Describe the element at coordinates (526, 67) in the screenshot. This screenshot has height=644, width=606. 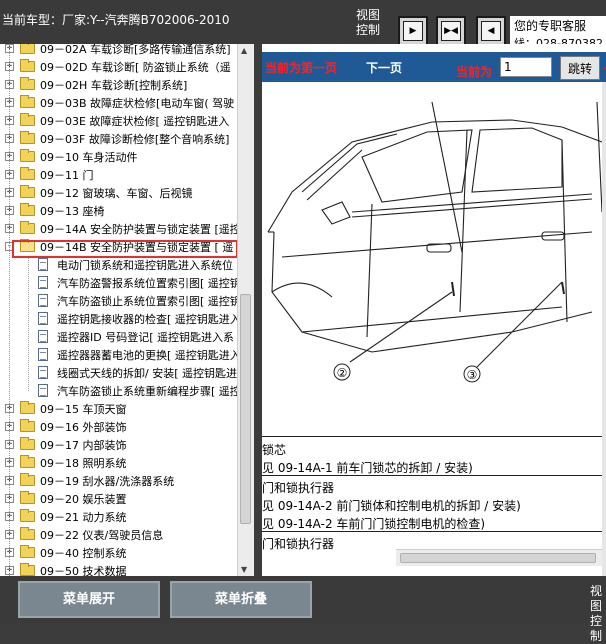
I see `page-number-input` at that location.